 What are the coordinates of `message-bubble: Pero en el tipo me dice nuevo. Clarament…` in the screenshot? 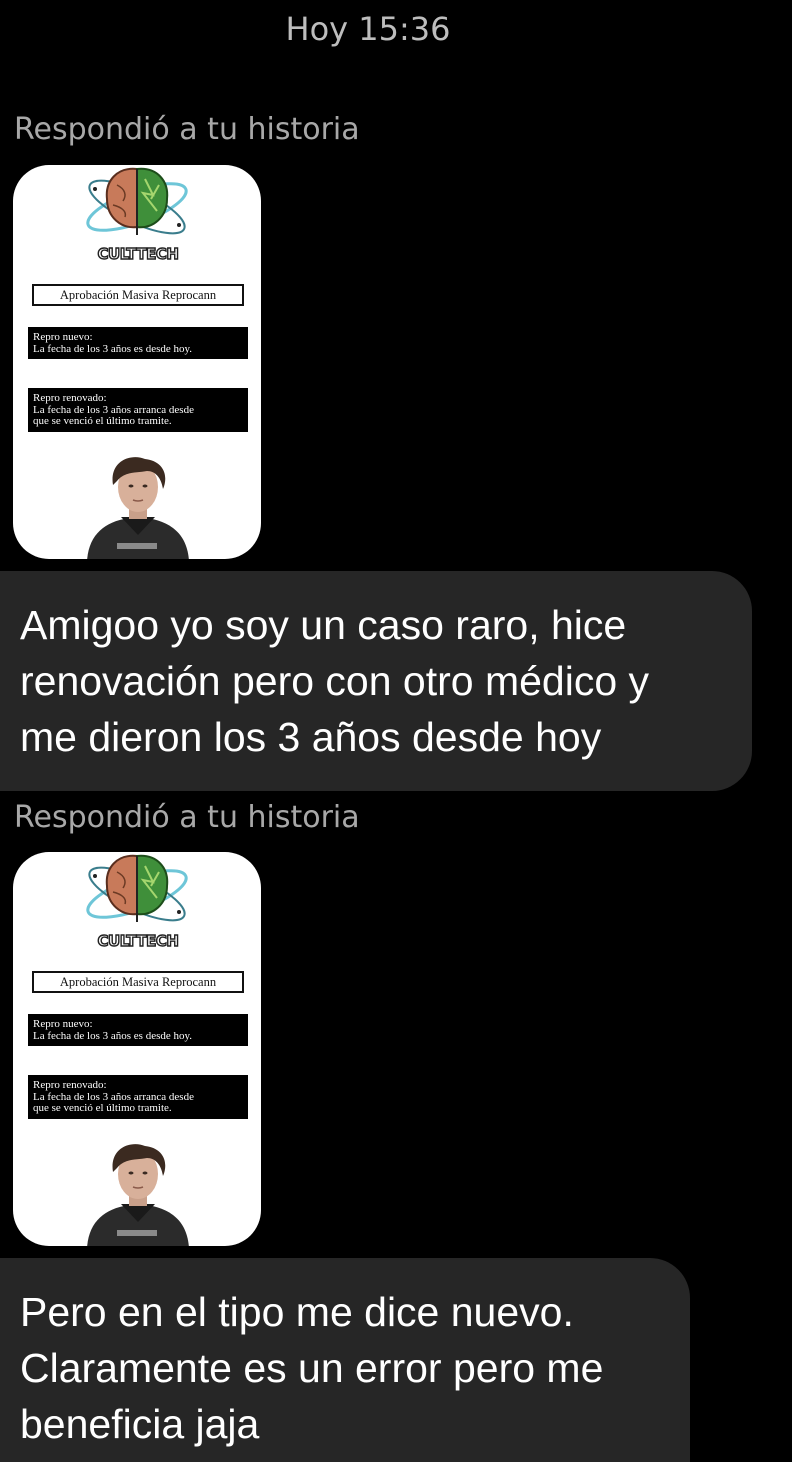 It's located at (345, 1360).